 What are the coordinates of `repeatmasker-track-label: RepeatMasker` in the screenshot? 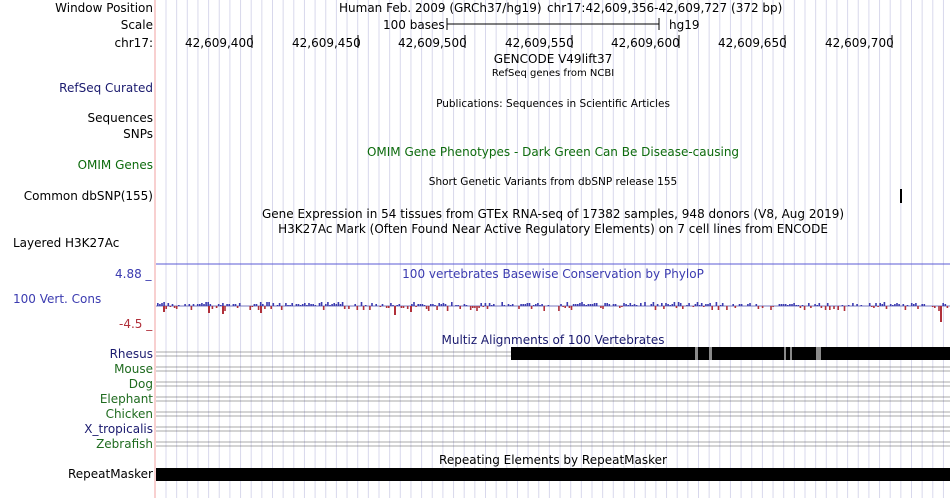 It's located at (110, 474).